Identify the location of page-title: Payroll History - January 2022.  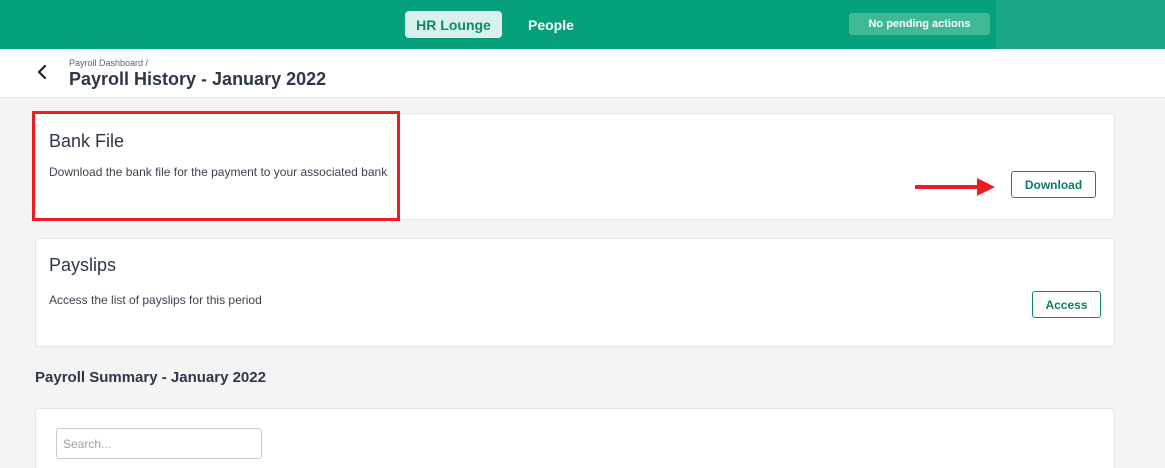
(198, 79).